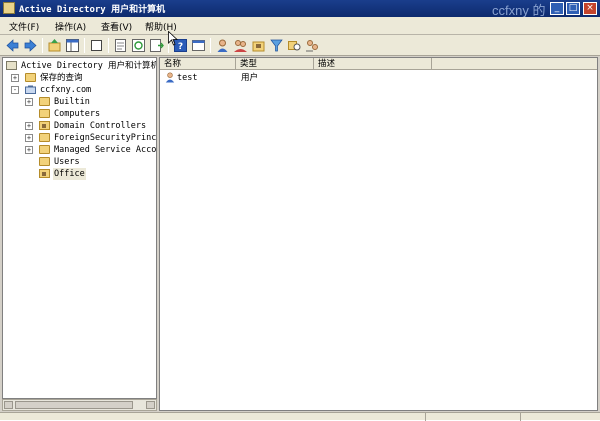  What do you see at coordinates (81, 78) in the screenshot?
I see `tree-item-saved-queries: + 保存的查询` at bounding box center [81, 78].